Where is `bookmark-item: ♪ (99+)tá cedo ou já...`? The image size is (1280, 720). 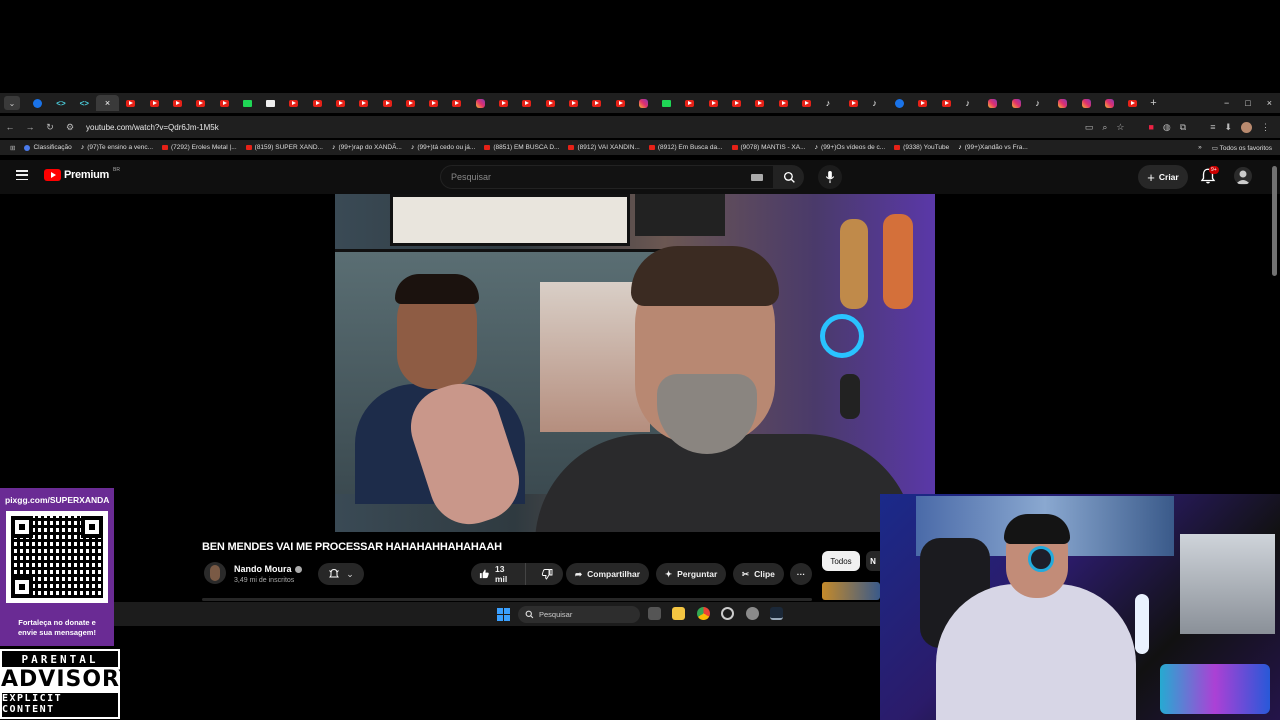 bookmark-item: ♪ (99+)tá cedo ou já... is located at coordinates (443, 147).